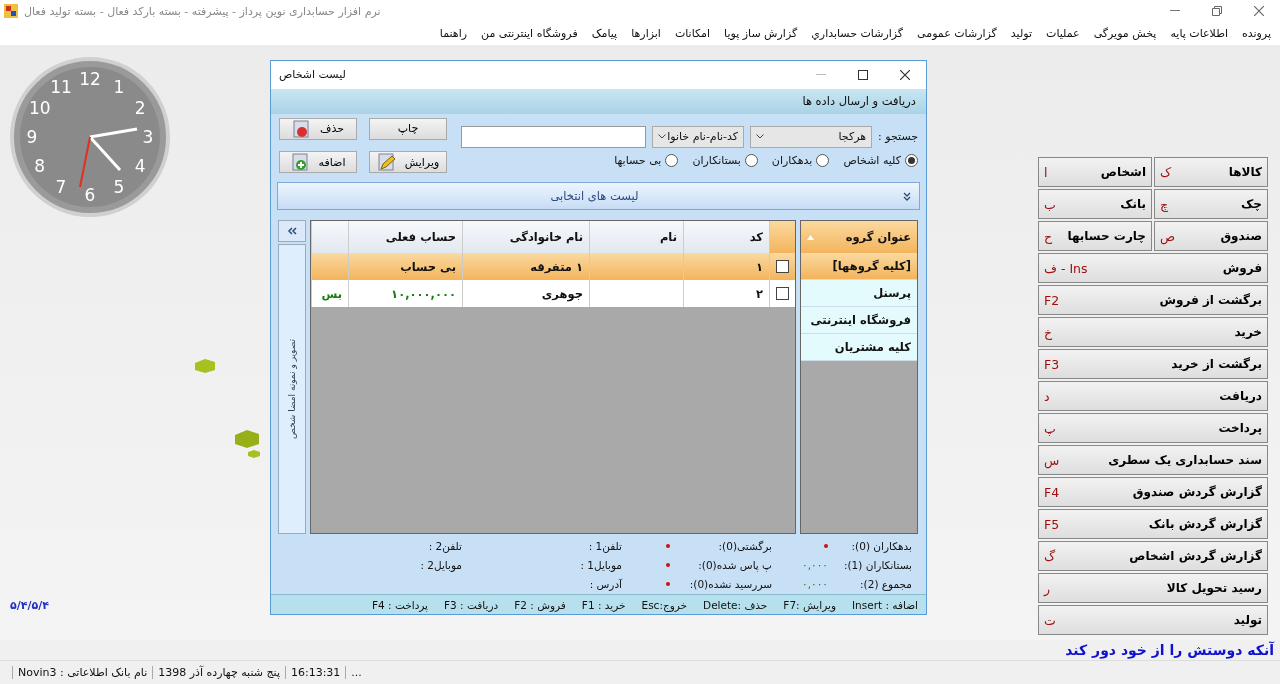 The width and height of the screenshot is (1280, 684). What do you see at coordinates (811, 136) in the screenshot?
I see `scope-dropdown: هرکجا` at bounding box center [811, 136].